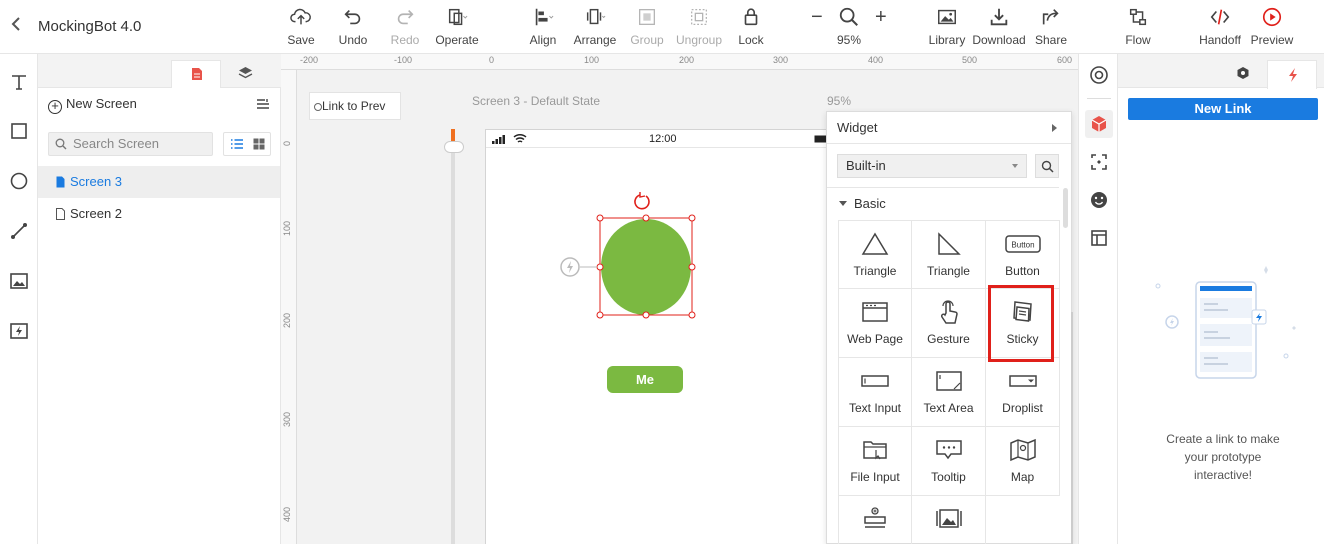 The height and width of the screenshot is (544, 1324). What do you see at coordinates (1223, 475) in the screenshot?
I see `help-line: interactive!` at bounding box center [1223, 475].